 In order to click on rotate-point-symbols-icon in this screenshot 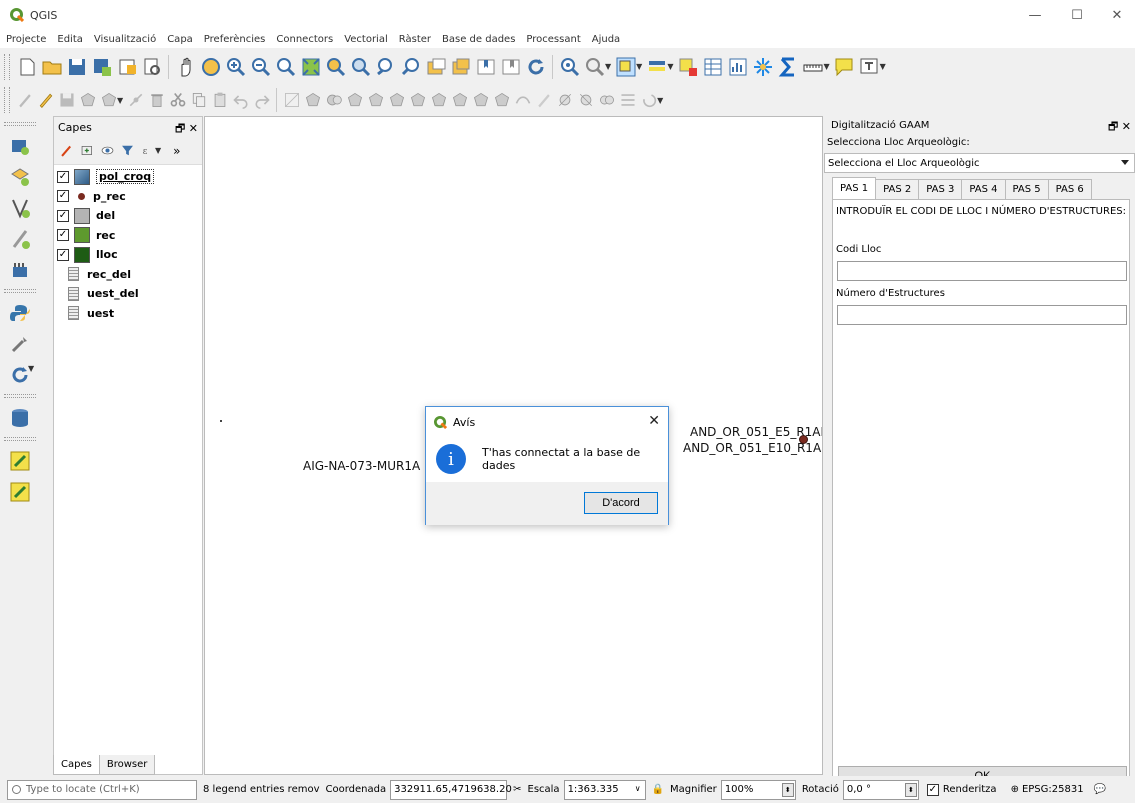, I will do `click(648, 100)`.